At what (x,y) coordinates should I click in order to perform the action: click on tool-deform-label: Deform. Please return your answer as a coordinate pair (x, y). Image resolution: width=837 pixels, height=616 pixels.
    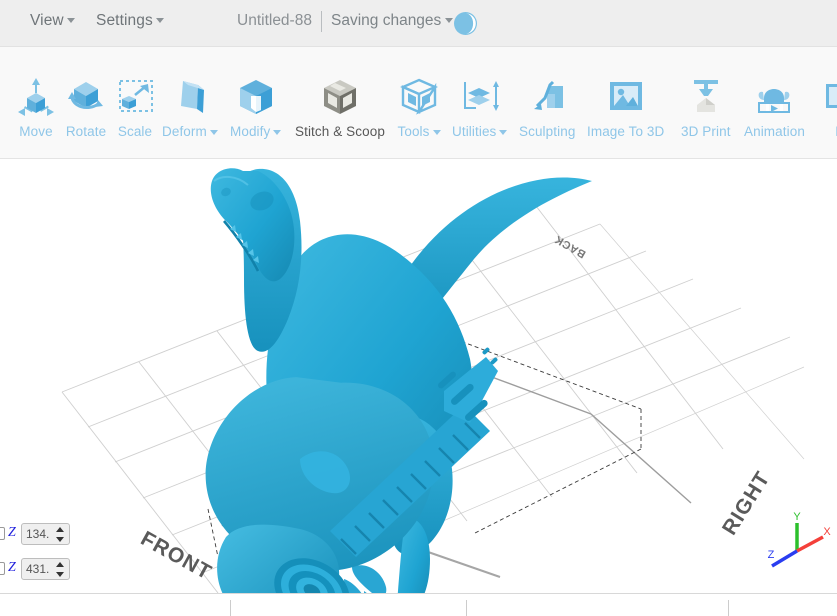
    Looking at the image, I should click on (184, 131).